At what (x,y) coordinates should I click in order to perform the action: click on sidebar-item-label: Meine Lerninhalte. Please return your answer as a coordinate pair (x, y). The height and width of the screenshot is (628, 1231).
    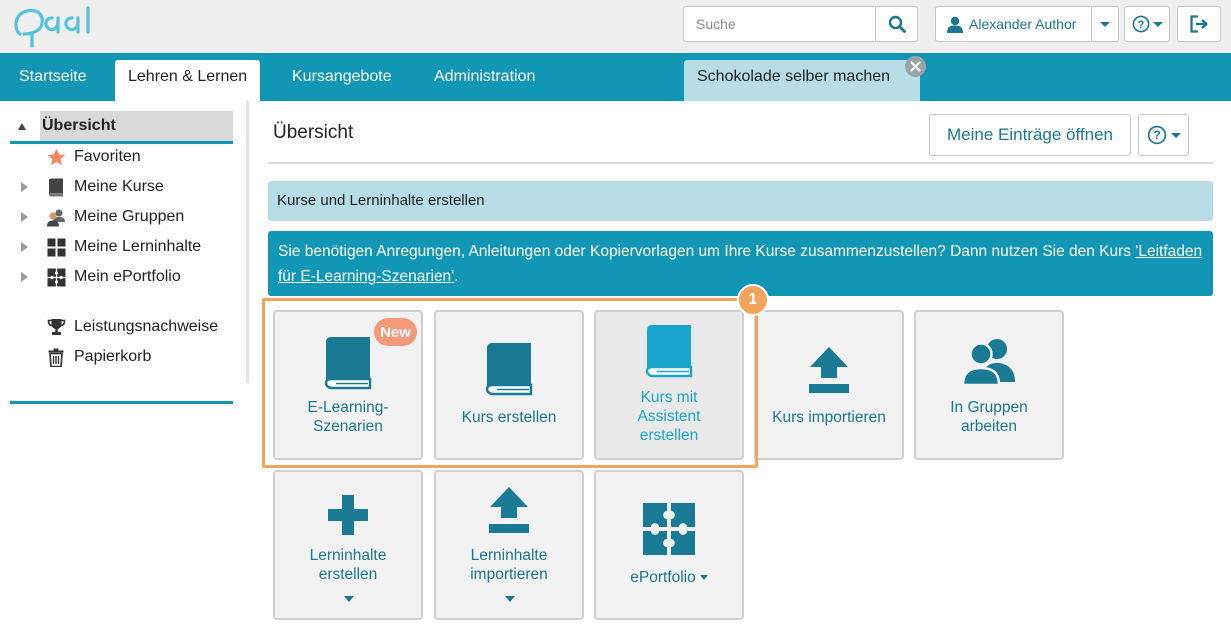
    Looking at the image, I should click on (138, 246).